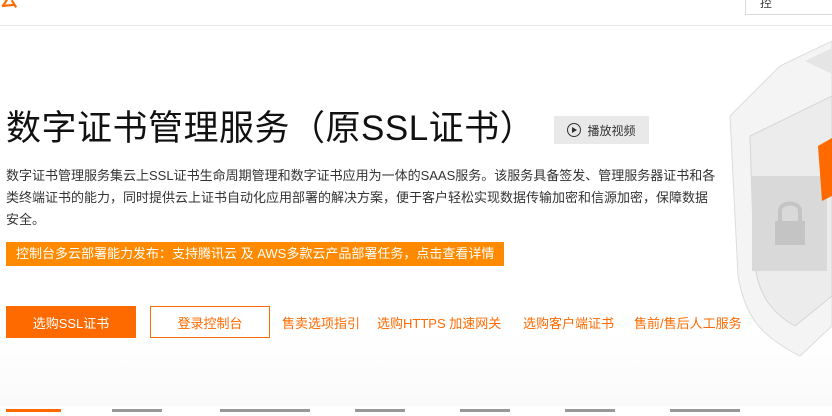  Describe the element at coordinates (439, 322) in the screenshot. I see `buy-https-gateway-link: 选购HTTPS 加速网关` at that location.